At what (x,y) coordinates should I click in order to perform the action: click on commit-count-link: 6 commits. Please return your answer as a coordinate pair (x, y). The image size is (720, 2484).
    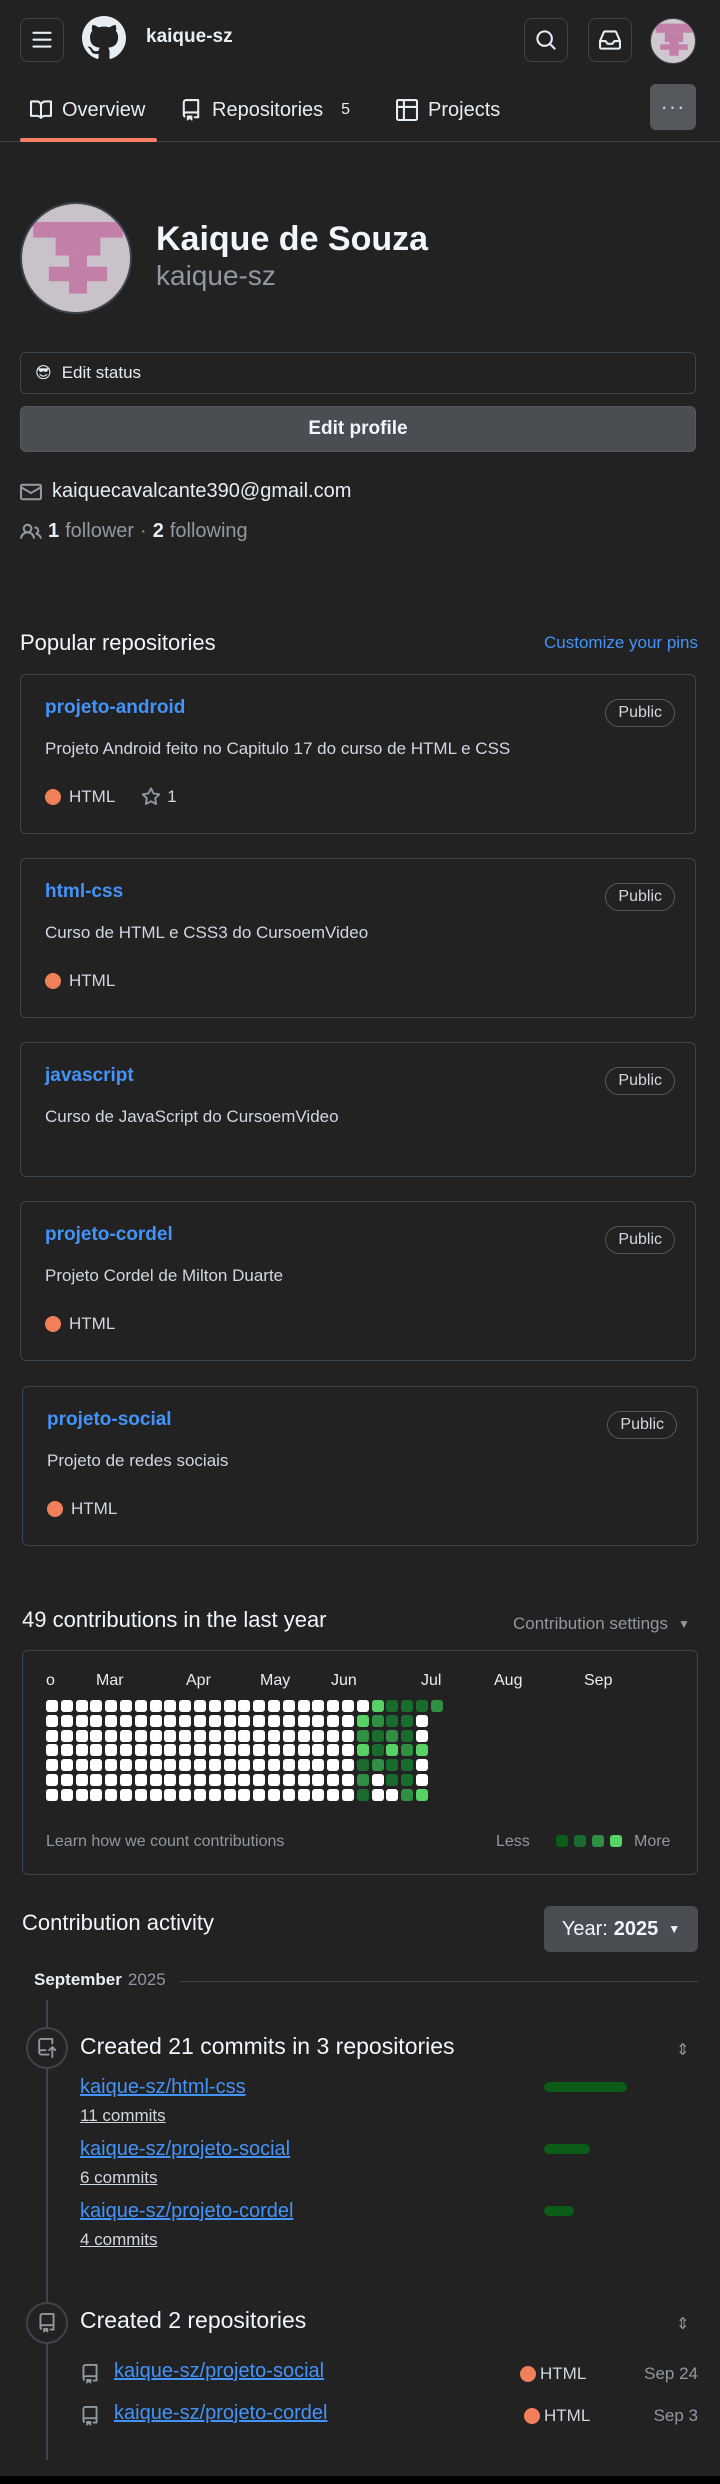
    Looking at the image, I should click on (118, 2178).